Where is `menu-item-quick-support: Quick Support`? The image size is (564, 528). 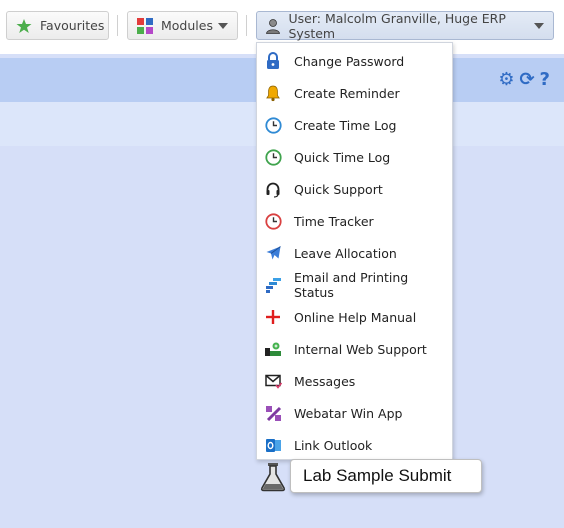
menu-item-quick-support: Quick Support is located at coordinates (354, 189).